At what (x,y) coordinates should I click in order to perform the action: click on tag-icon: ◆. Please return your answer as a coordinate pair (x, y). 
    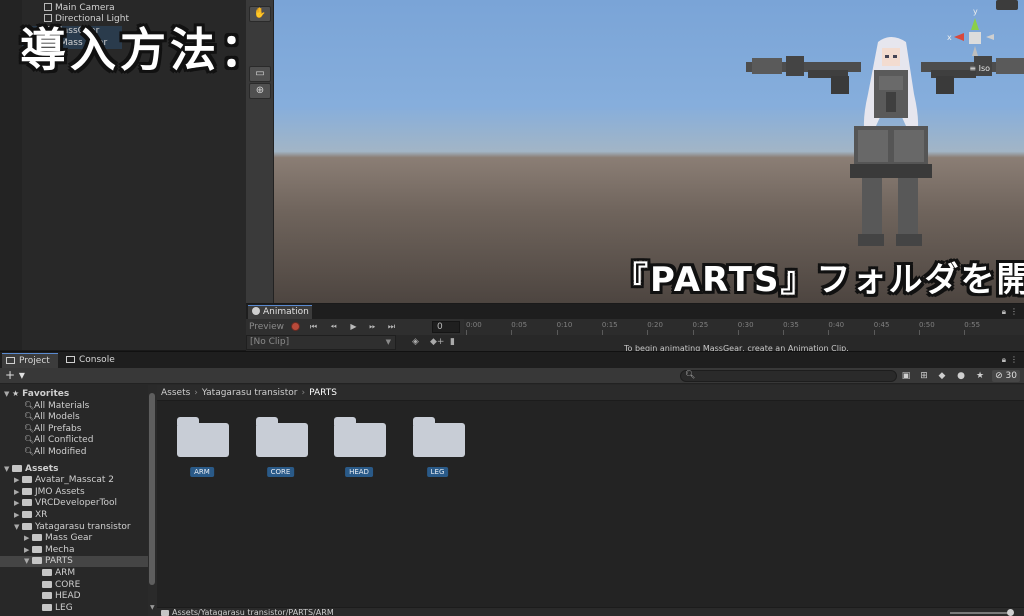
    Looking at the image, I should click on (942, 376).